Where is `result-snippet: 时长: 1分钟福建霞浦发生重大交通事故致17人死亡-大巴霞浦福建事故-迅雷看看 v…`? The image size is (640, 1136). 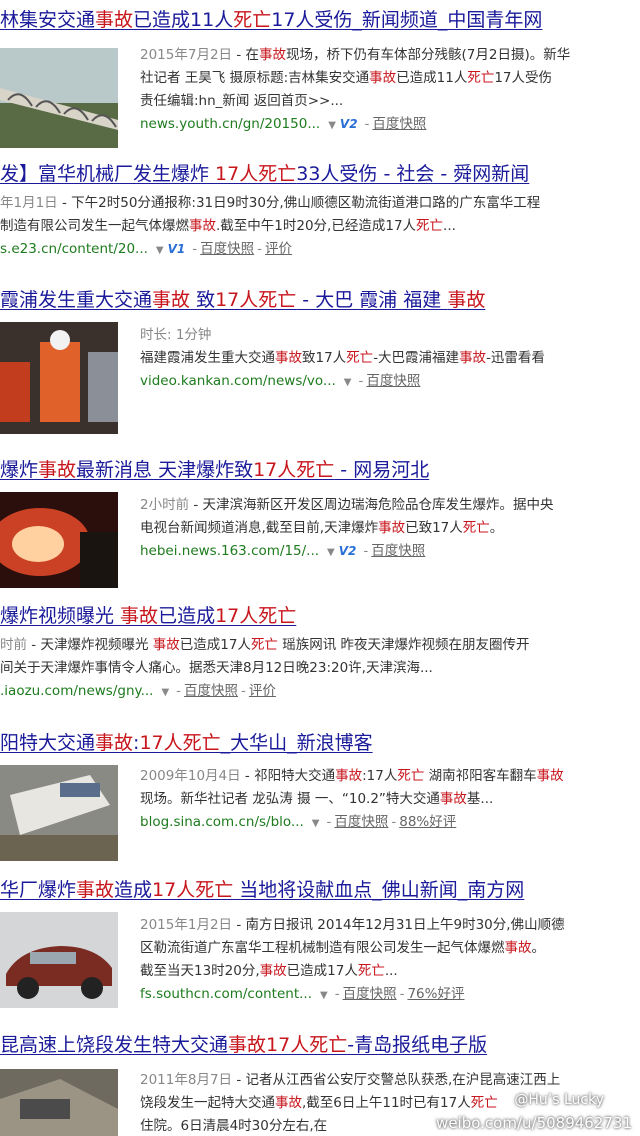
result-snippet: 时长: 1分钟福建霞浦发生重大交通事故致17人死亡-大巴霞浦福建事故-迅雷看看 v… is located at coordinates (390, 358).